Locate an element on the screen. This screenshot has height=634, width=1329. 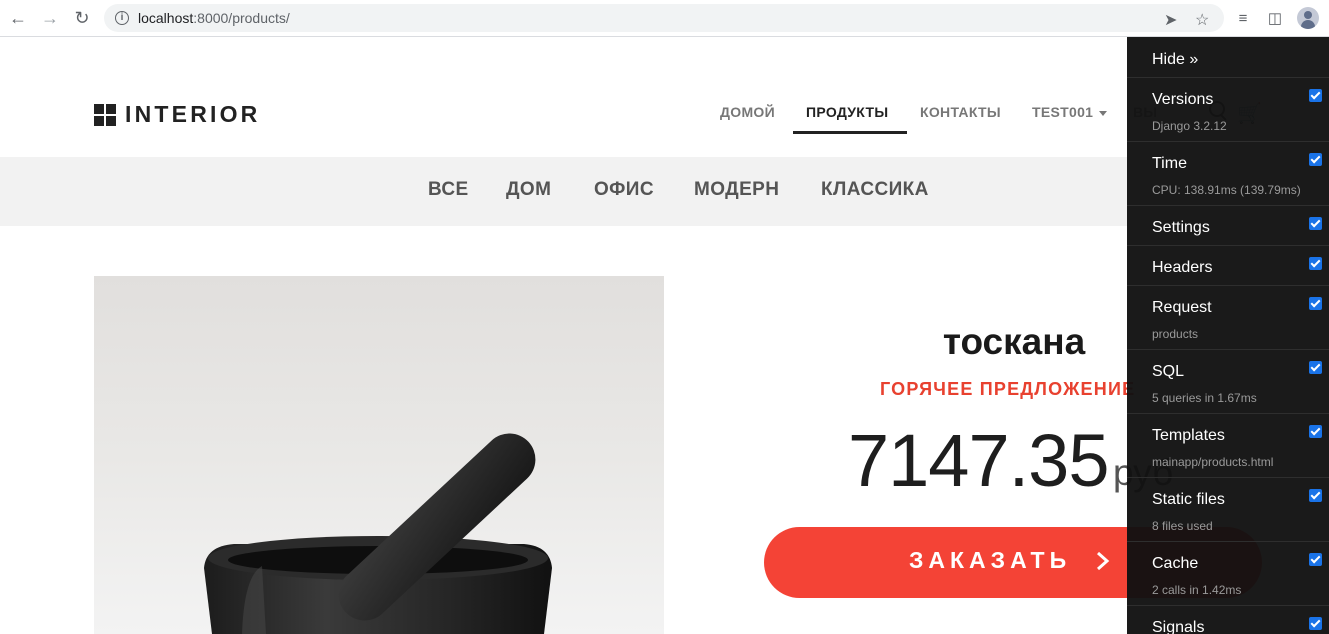
category-all: ВСЕ is located at coordinates (448, 190).